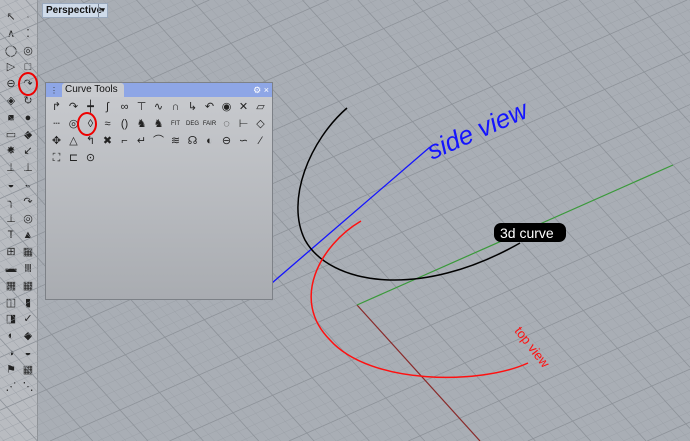 This screenshot has height=441, width=690. Describe the element at coordinates (175, 107) in the screenshot. I see `curve-tool-icon: ∩` at that location.